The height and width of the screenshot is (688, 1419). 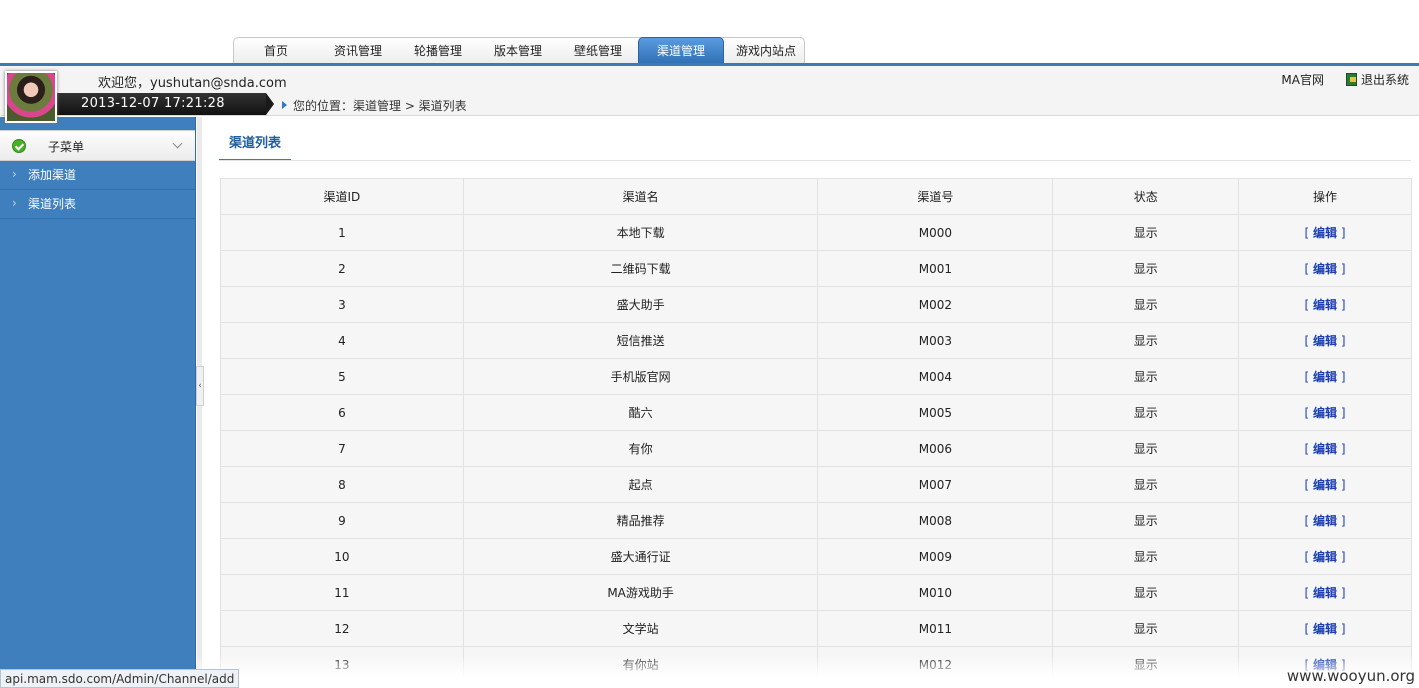 What do you see at coordinates (1377, 79) in the screenshot?
I see `logout-link: 退出系统` at bounding box center [1377, 79].